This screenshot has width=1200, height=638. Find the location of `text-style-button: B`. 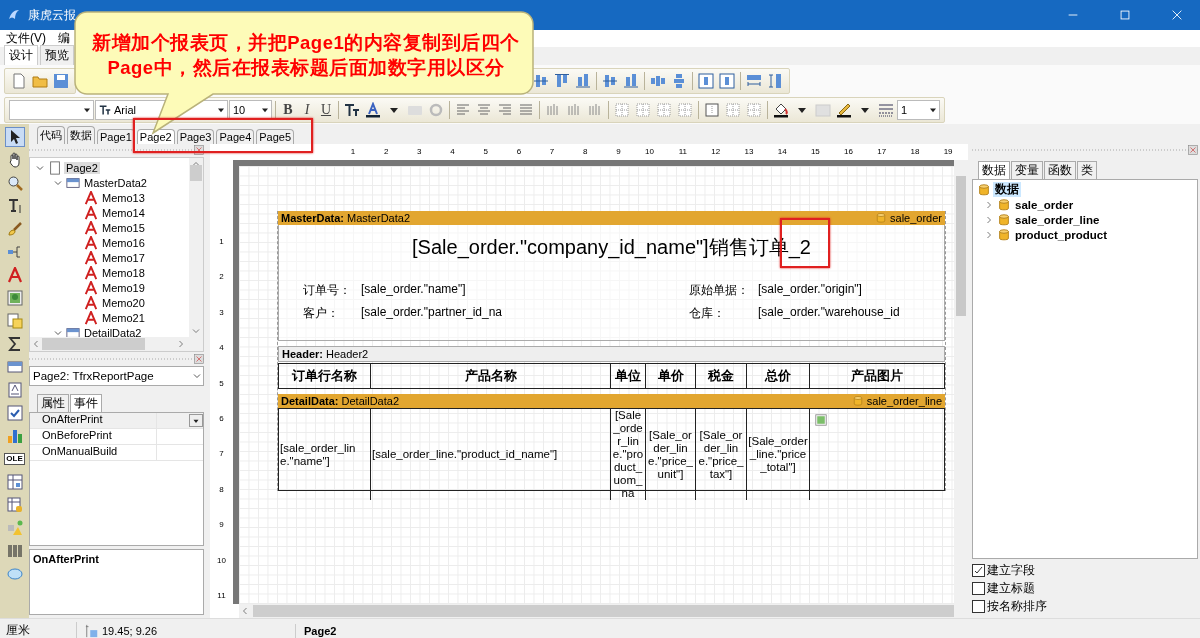

text-style-button: B is located at coordinates (288, 110).